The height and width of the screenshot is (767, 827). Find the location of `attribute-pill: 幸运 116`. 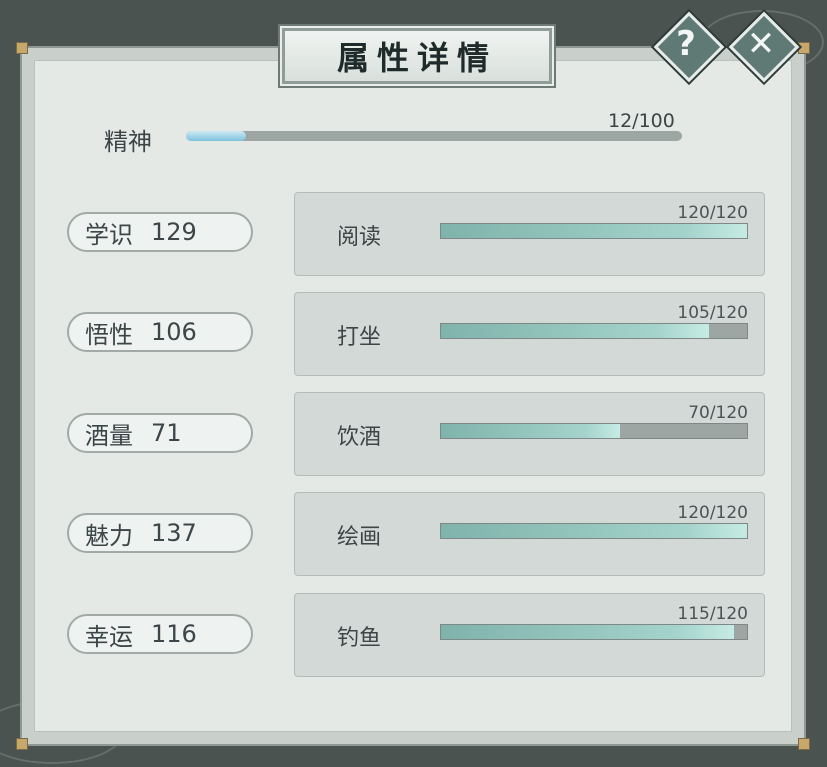

attribute-pill: 幸运 116 is located at coordinates (160, 634).